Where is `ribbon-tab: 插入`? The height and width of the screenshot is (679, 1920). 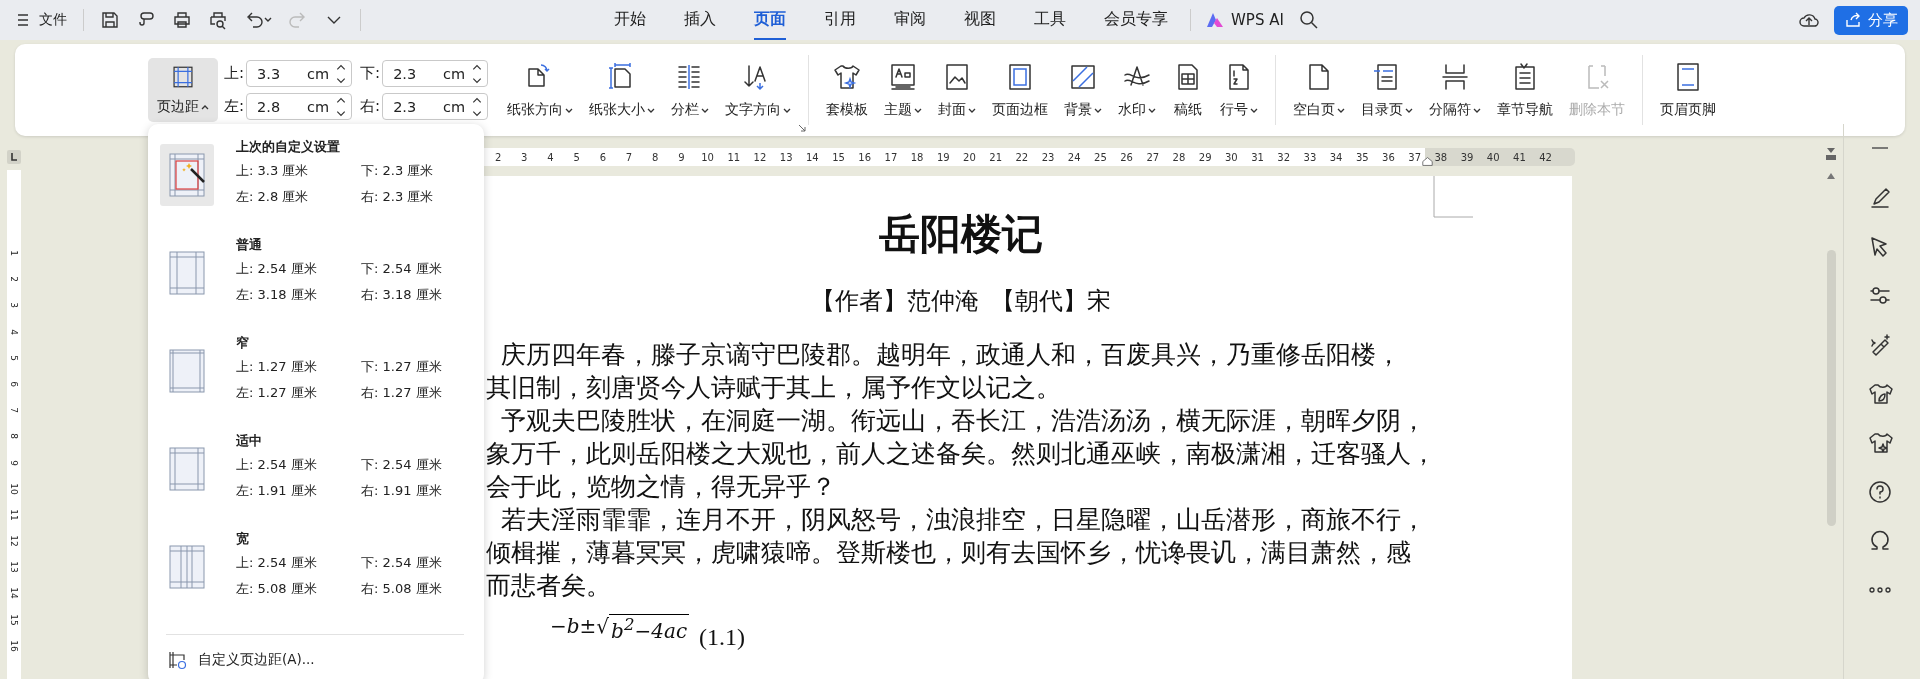 ribbon-tab: 插入 is located at coordinates (700, 20).